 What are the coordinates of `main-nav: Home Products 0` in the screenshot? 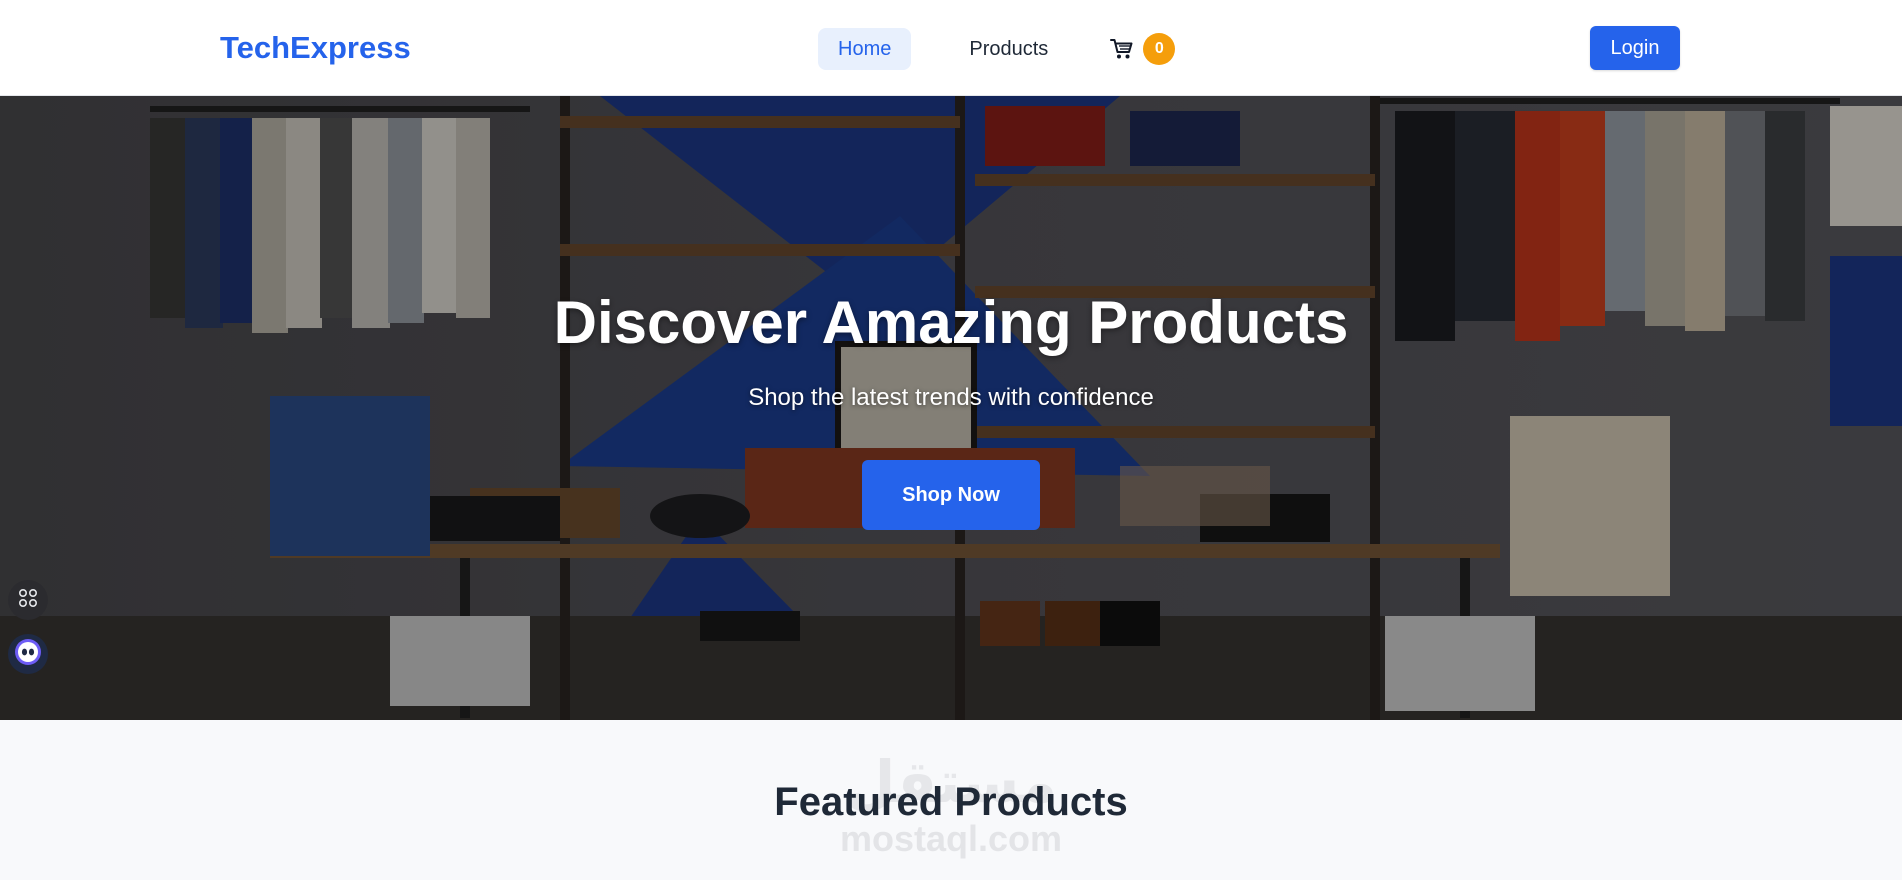 It's located at (997, 49).